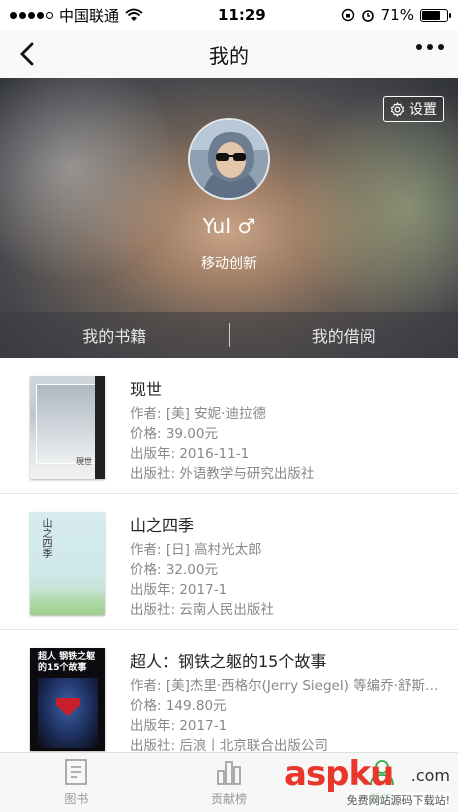  What do you see at coordinates (229, 159) in the screenshot?
I see `avatar` at bounding box center [229, 159].